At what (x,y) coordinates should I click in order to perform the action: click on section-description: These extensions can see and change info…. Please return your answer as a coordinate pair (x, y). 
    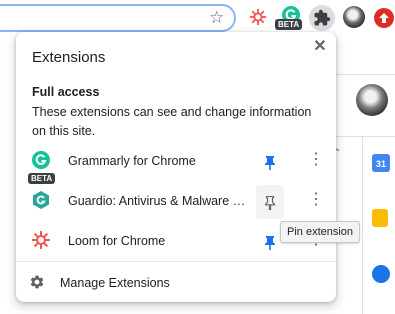
    Looking at the image, I should click on (172, 121).